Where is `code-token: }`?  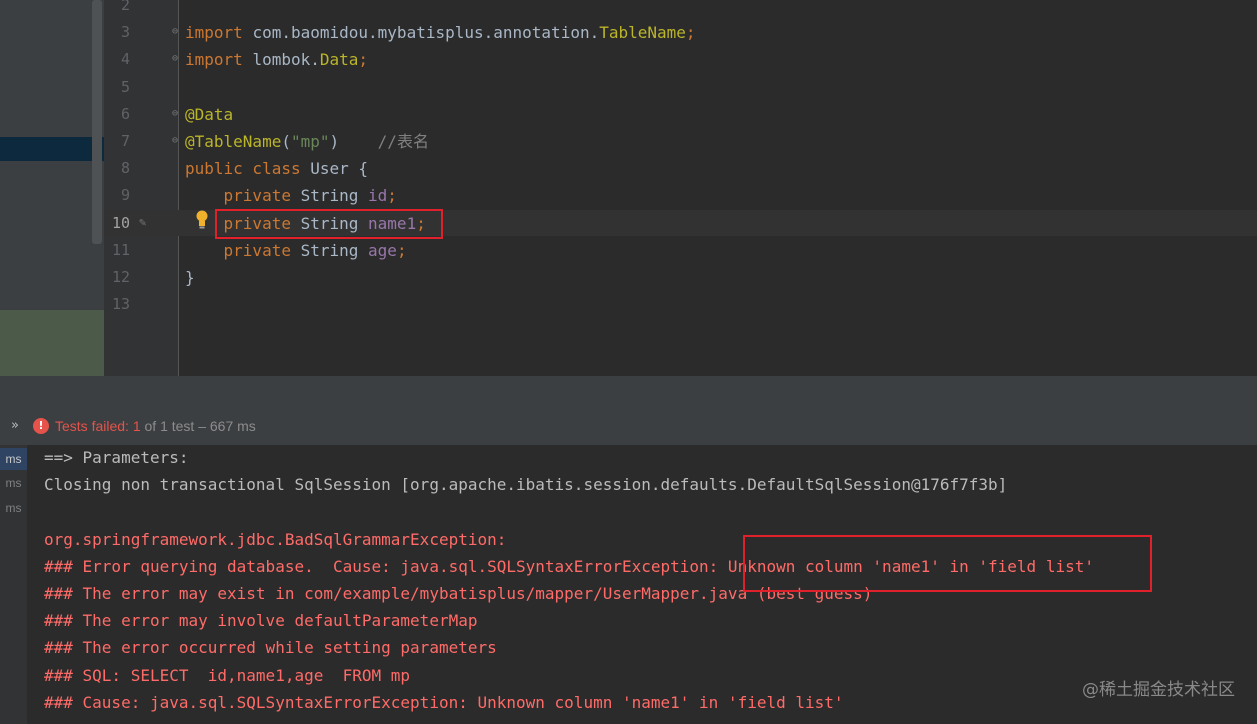
code-token: } is located at coordinates (190, 277).